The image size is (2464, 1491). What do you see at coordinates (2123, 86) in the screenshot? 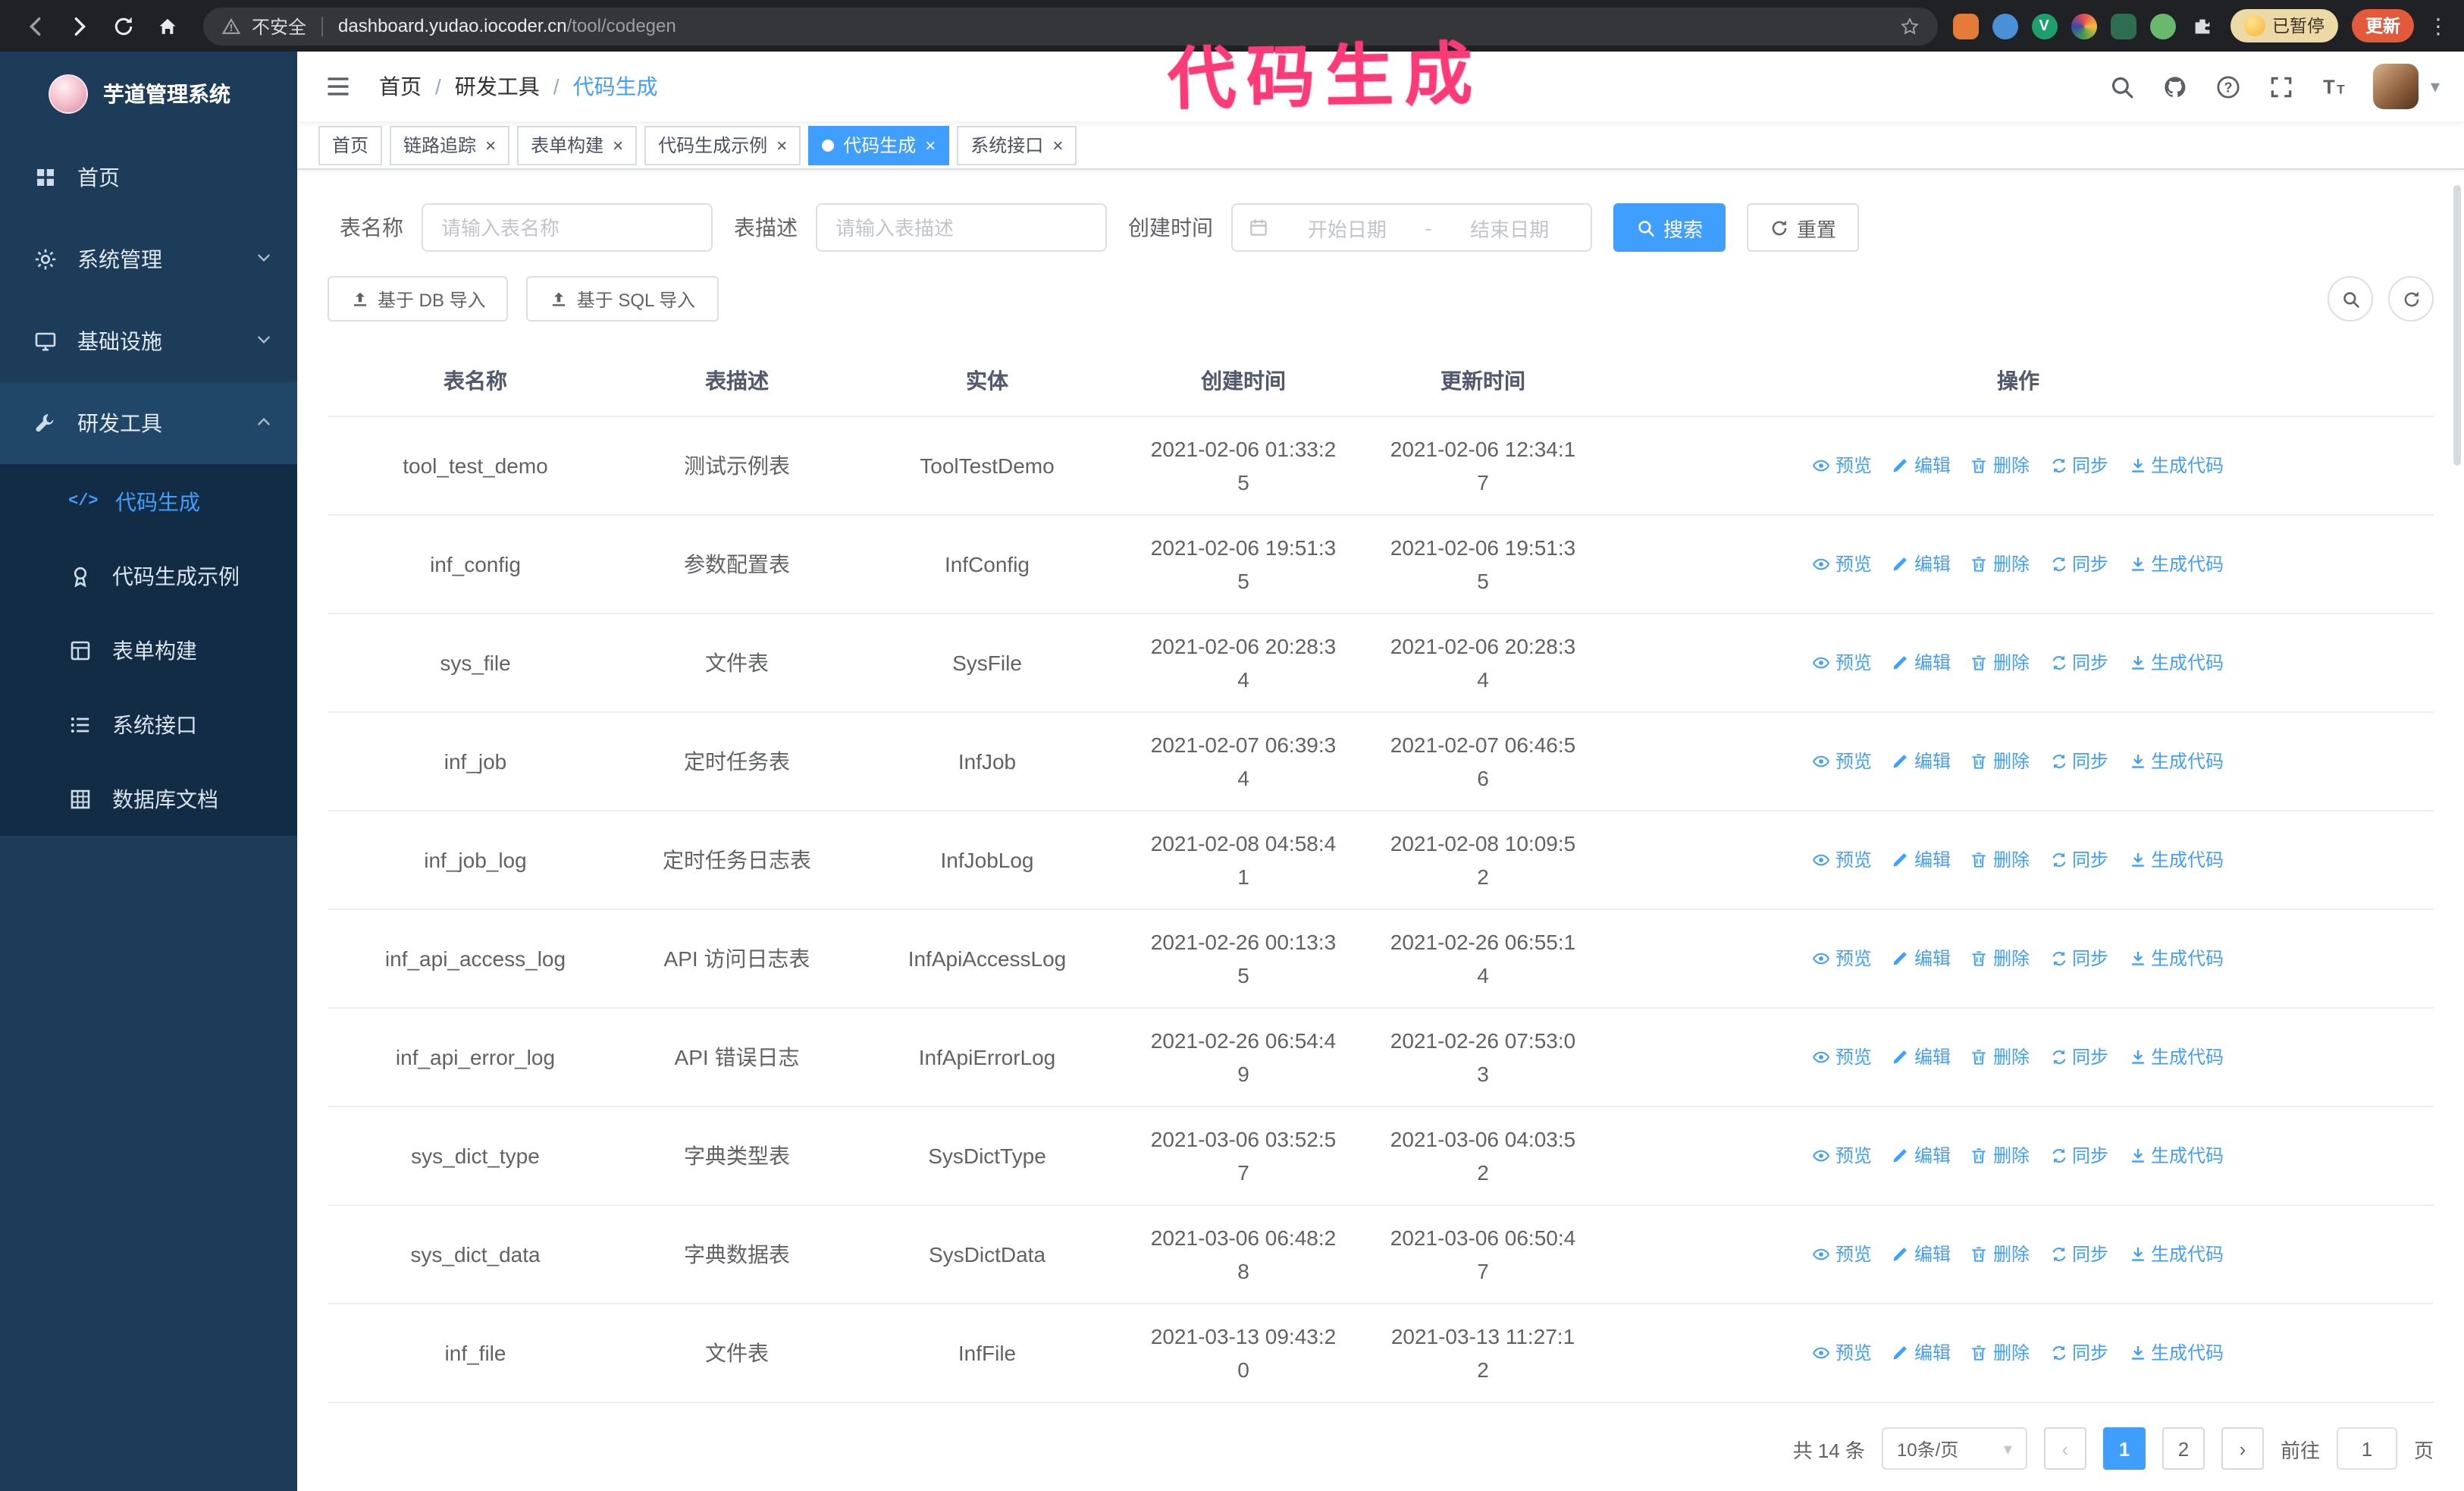
I see `search-icon` at bounding box center [2123, 86].